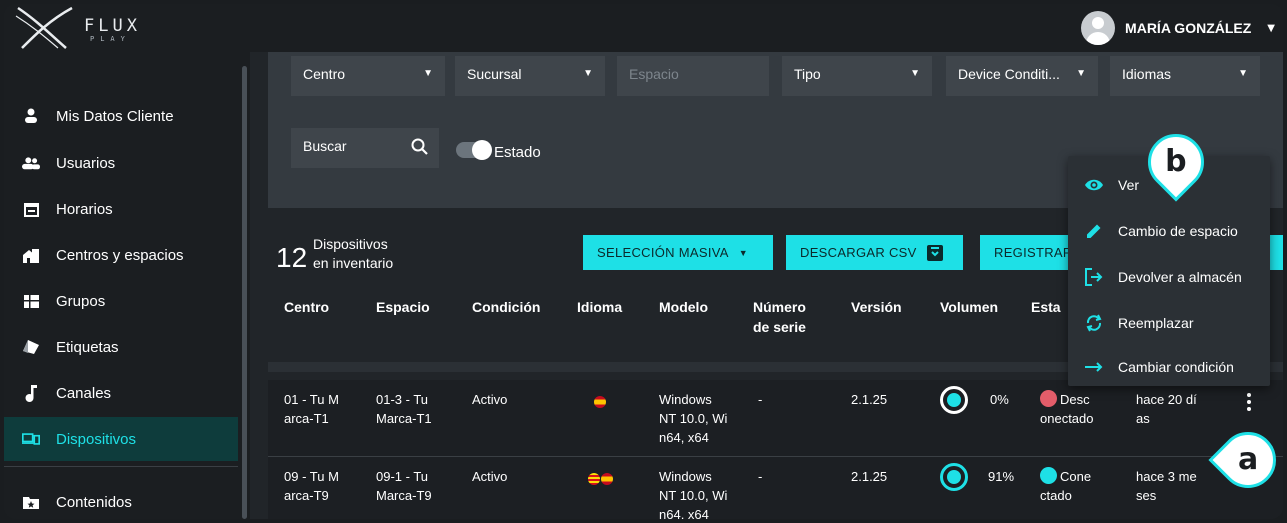  Describe the element at coordinates (494, 74) in the screenshot. I see `sucursal-select-label: Sucursal` at that location.